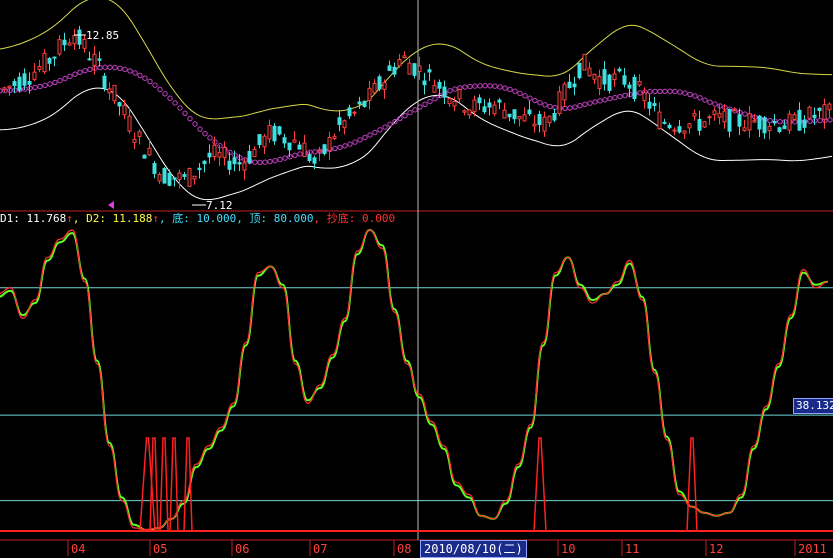  I want to click on d1-value: 11.768, so click(46, 218).